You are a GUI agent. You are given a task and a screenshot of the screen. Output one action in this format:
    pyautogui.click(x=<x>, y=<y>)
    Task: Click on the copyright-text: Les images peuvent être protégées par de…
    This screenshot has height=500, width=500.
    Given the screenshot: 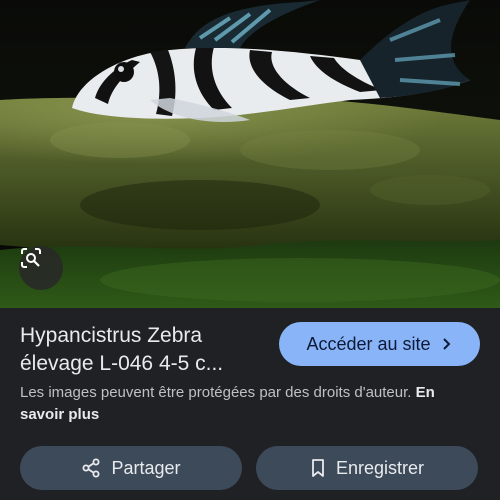 What is the action you would take?
    pyautogui.click(x=218, y=392)
    